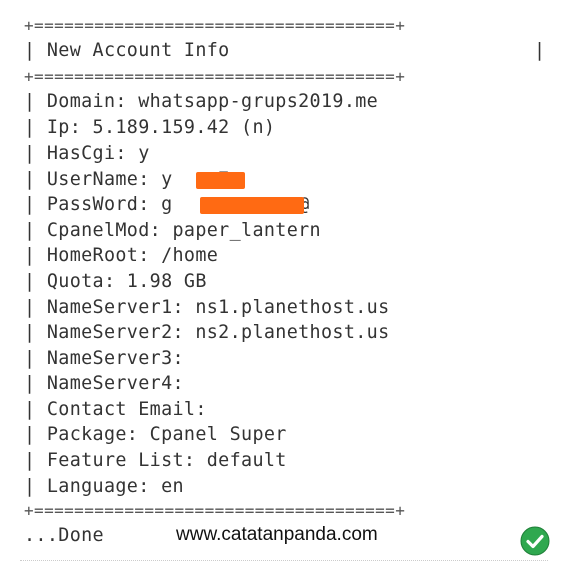 The width and height of the screenshot is (585, 563). What do you see at coordinates (207, 307) in the screenshot?
I see `line-nameserver1: | NameServer1: ns1.planethost.us` at bounding box center [207, 307].